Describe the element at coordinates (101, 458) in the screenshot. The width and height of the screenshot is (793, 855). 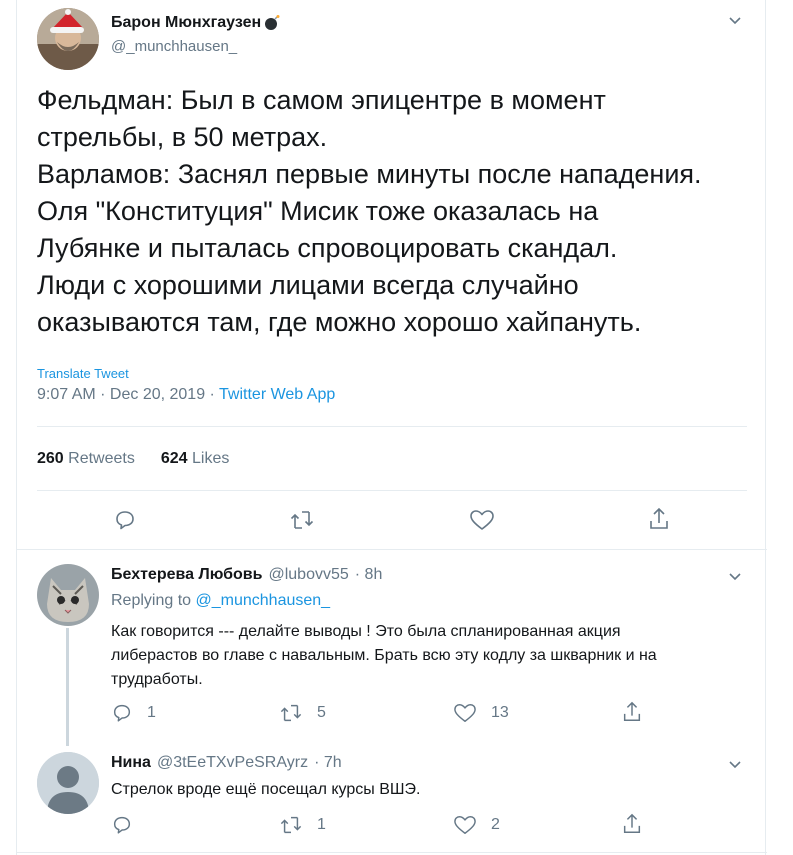
I see `retweets-label: Retweets` at that location.